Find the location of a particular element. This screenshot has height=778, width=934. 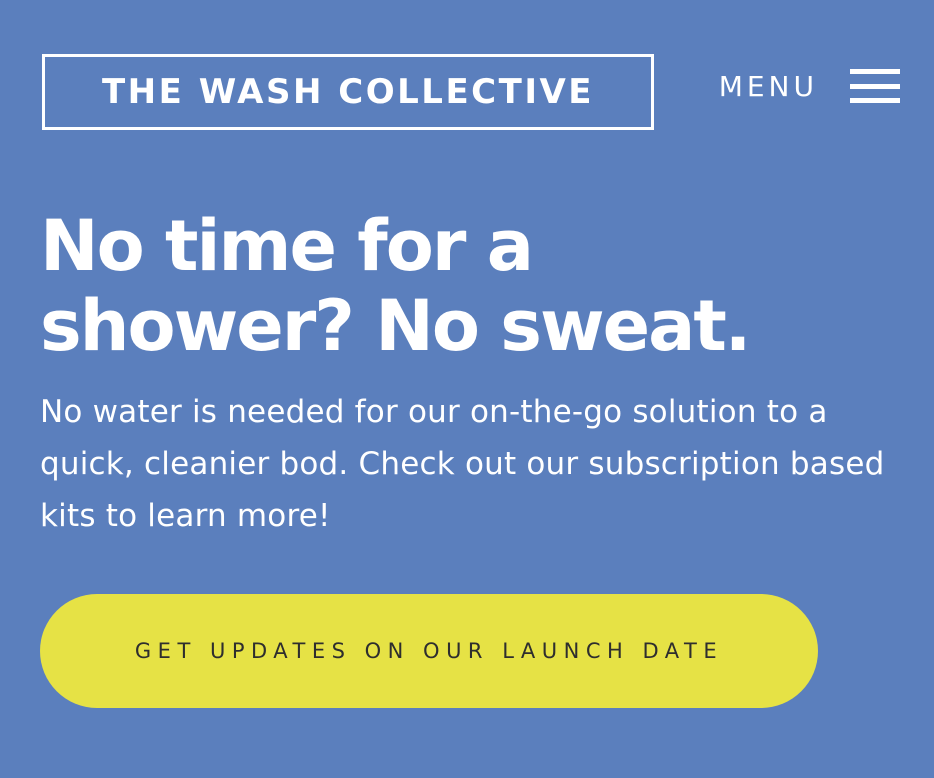

headline-line-2: shower? No sweat. is located at coordinates (395, 326).